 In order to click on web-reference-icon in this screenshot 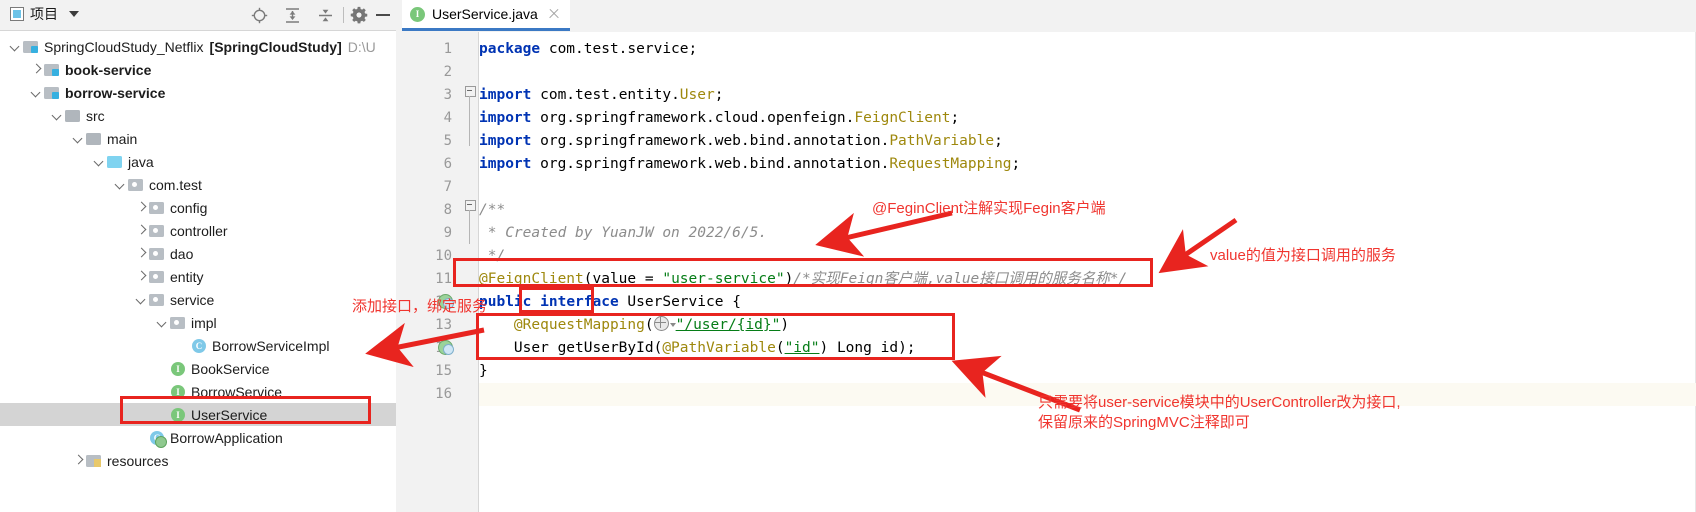, I will do `click(661, 323)`.